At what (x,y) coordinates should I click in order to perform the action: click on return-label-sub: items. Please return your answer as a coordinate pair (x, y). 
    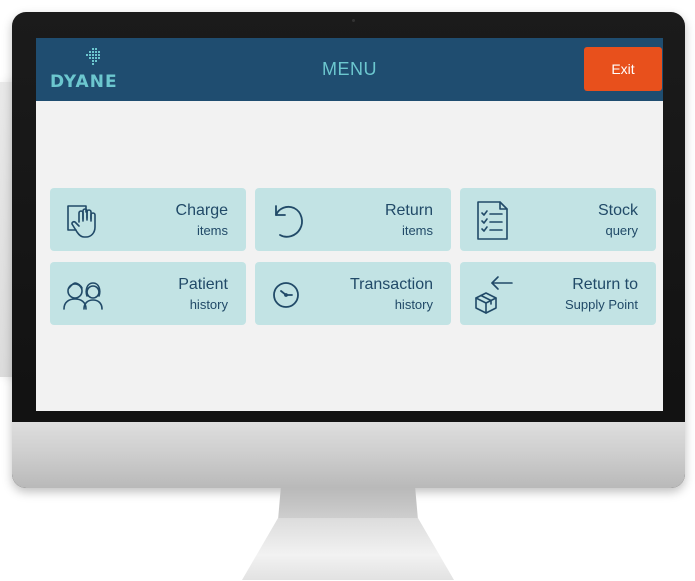
    Looking at the image, I should click on (417, 230).